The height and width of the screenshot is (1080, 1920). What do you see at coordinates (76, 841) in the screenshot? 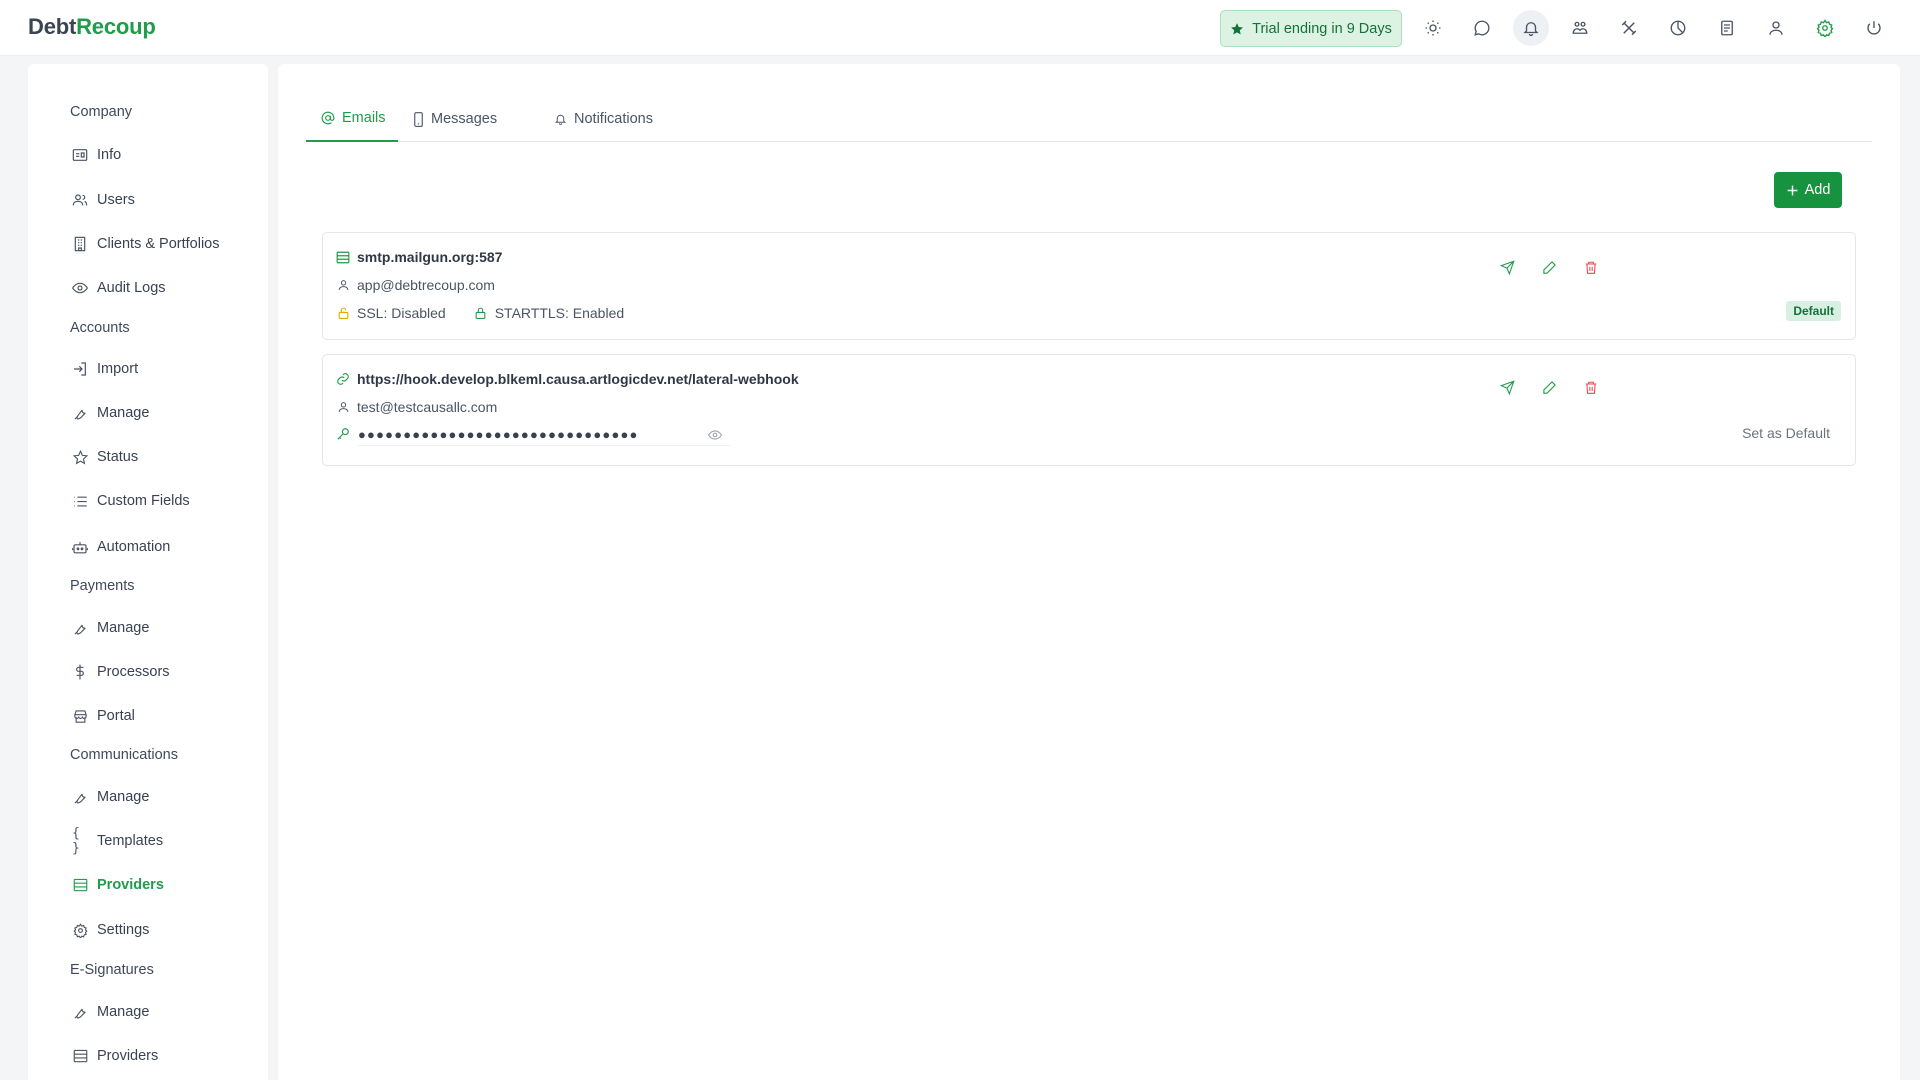
I see `braces-icon: { }` at bounding box center [76, 841].